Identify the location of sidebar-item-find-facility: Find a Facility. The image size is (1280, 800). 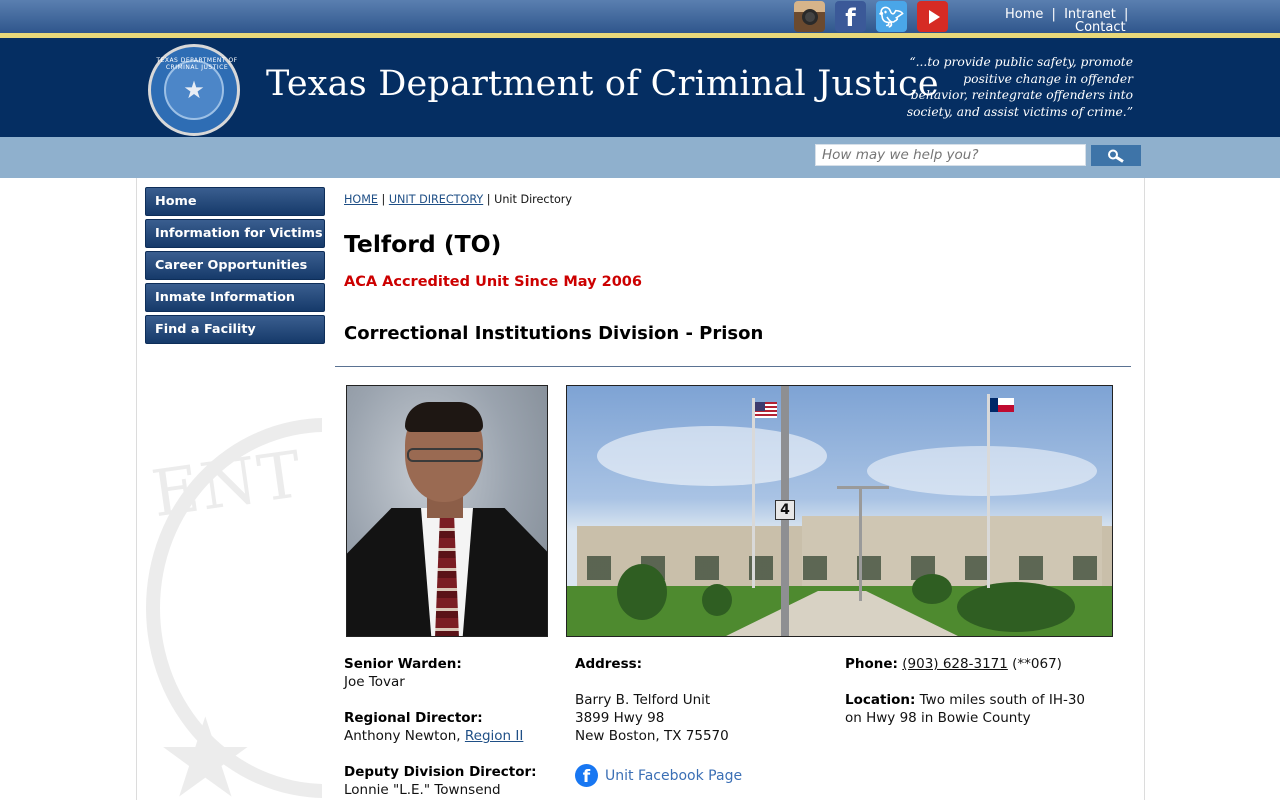
(235, 329).